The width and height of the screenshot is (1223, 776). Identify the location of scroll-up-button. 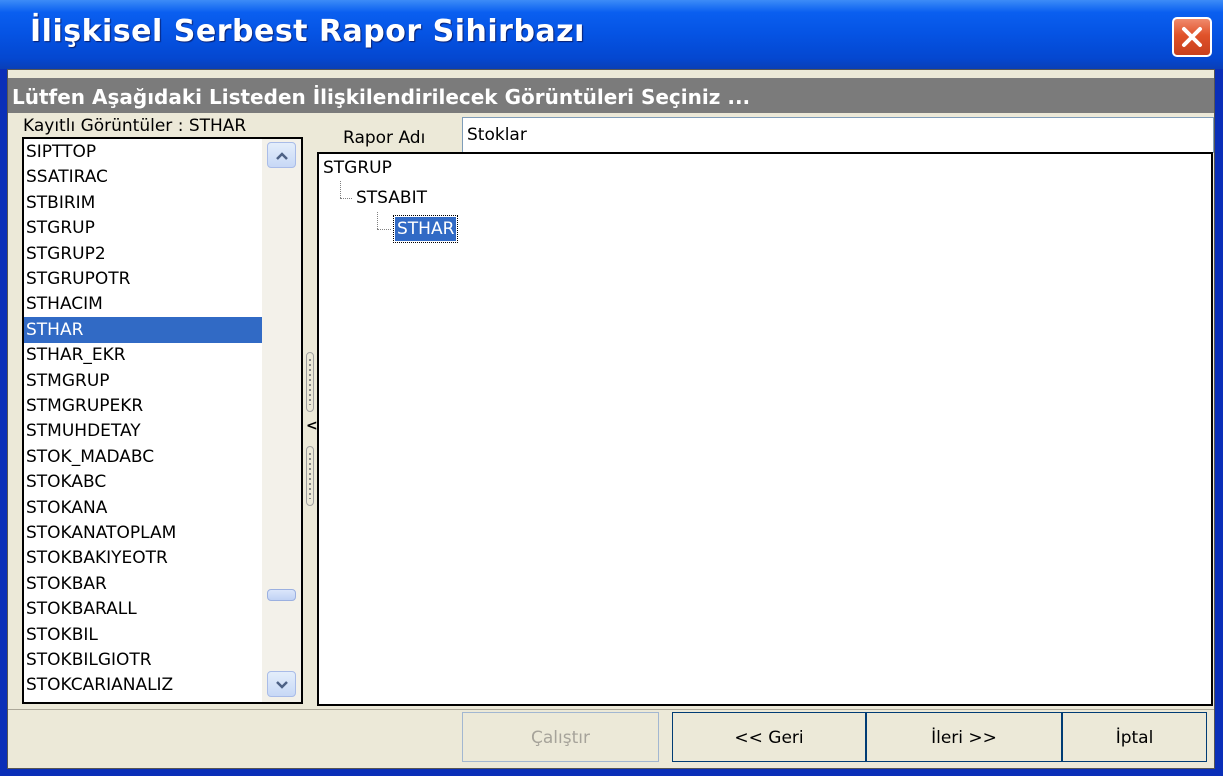
(281, 155).